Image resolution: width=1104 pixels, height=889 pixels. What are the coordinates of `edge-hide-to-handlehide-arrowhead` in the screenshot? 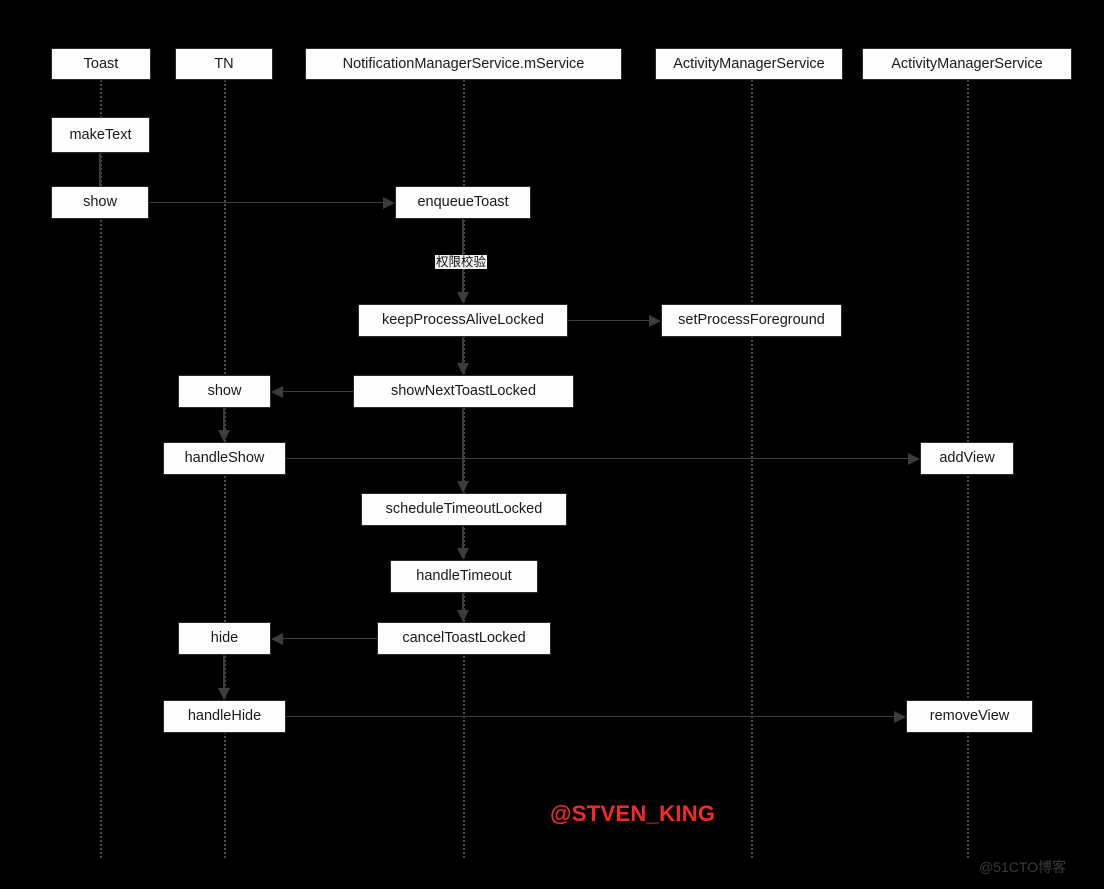 It's located at (224, 694).